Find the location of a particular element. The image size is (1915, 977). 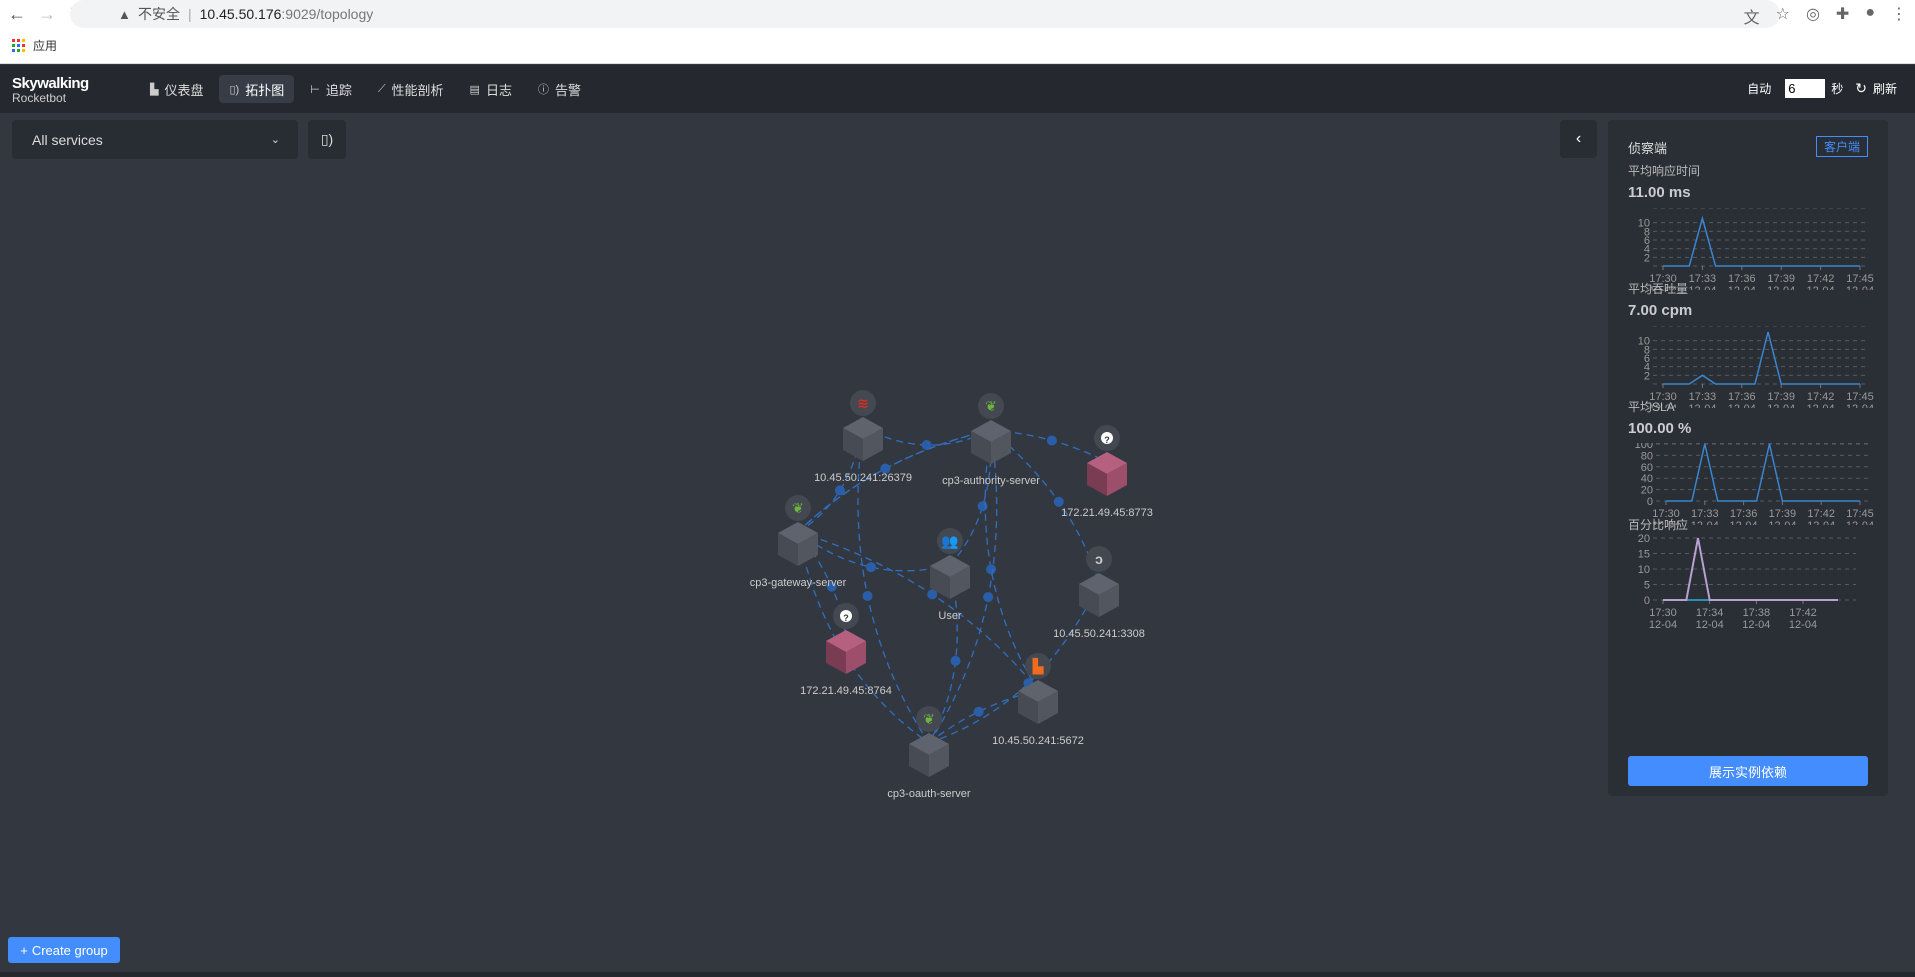

nav-item-5: ⓘ 告警 is located at coordinates (559, 89).